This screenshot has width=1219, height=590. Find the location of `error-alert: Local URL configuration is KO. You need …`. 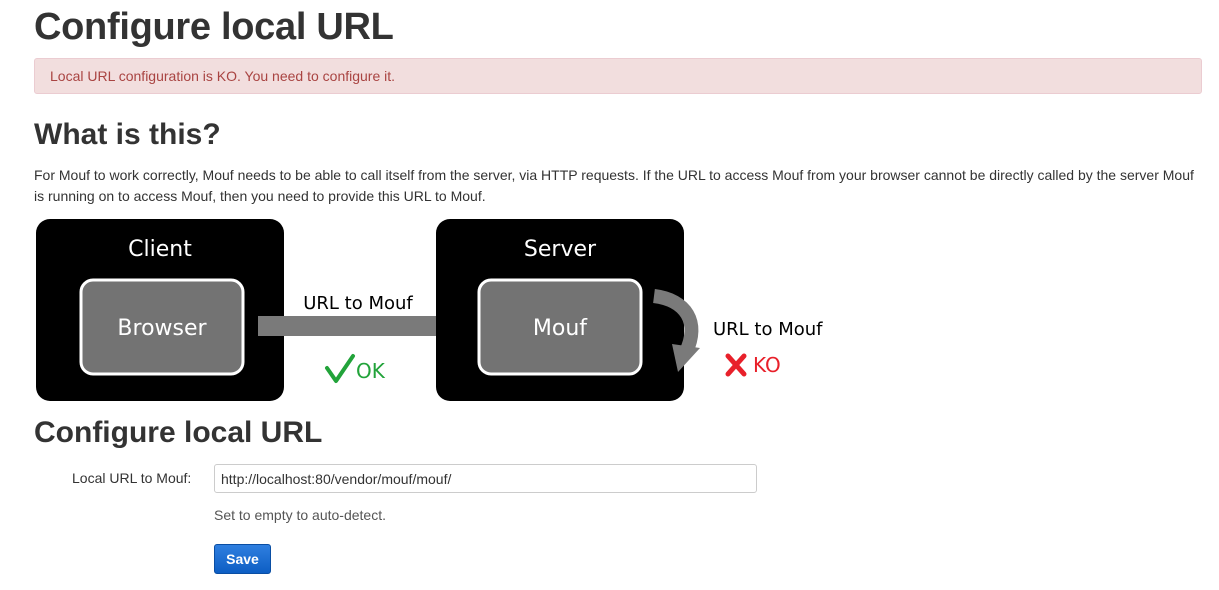

error-alert: Local URL configuration is KO. You need … is located at coordinates (618, 76).